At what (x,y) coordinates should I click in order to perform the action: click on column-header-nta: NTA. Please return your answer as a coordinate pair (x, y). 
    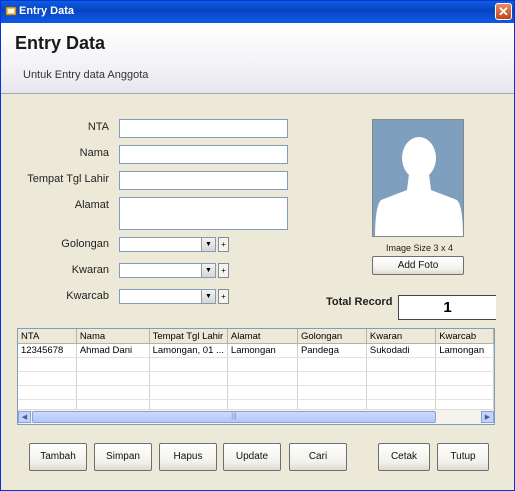
    Looking at the image, I should click on (47, 336).